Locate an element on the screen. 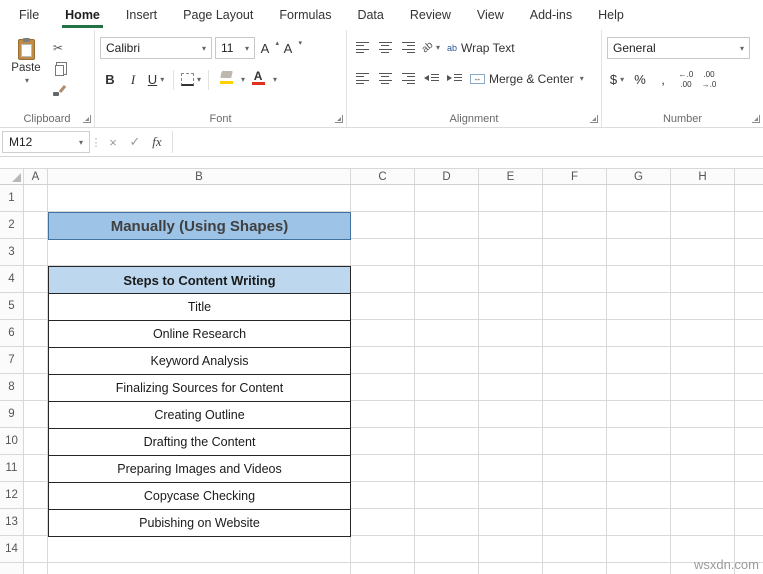 The height and width of the screenshot is (574, 763). chevron-down-icon: ▾ is located at coordinates (243, 79).